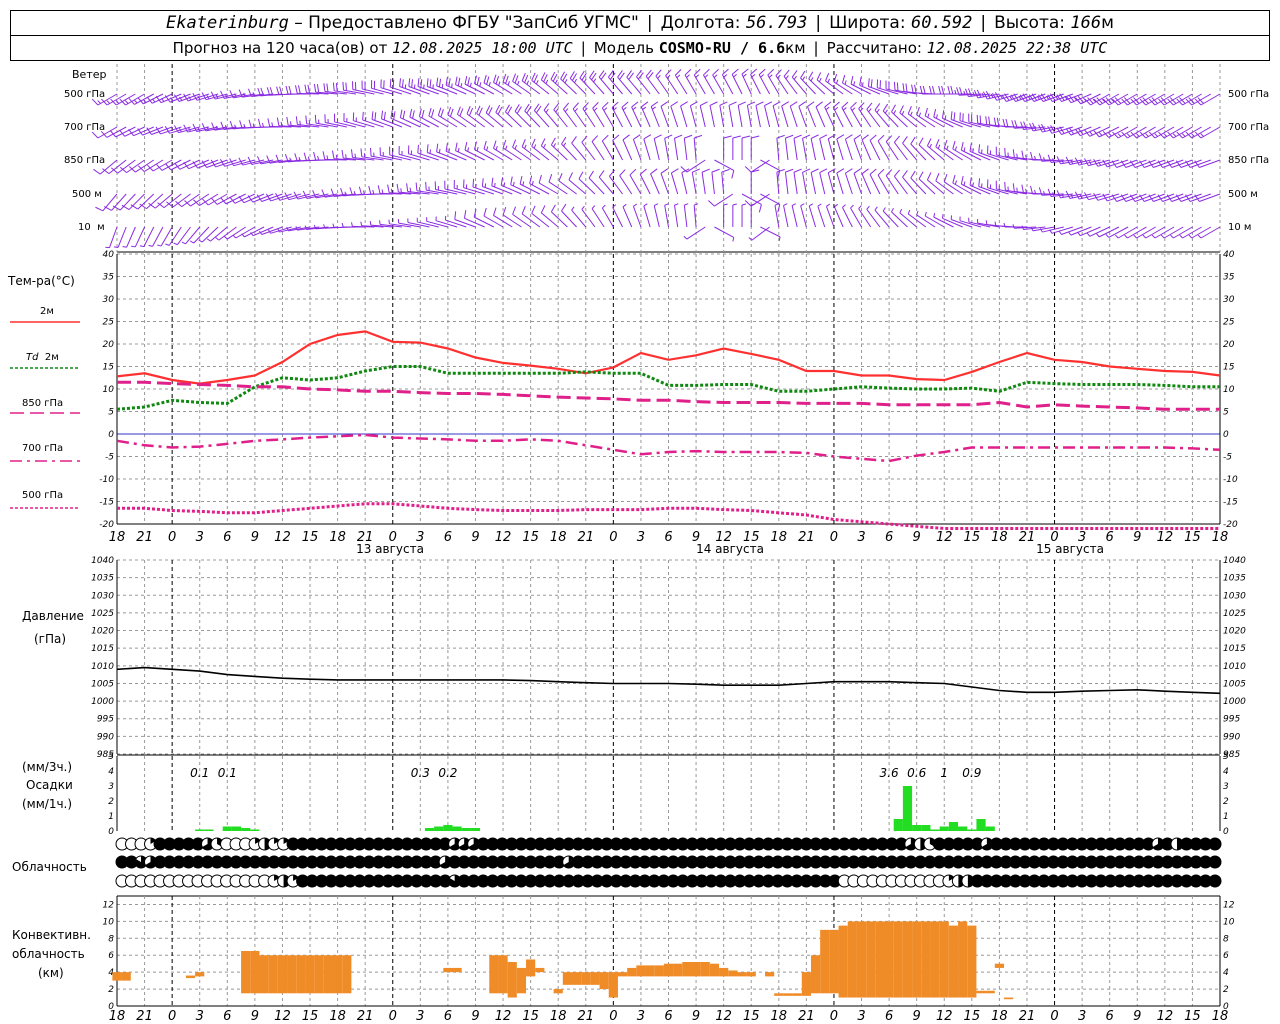  I want to click on temp-x-tick: 3, so click(861, 537).